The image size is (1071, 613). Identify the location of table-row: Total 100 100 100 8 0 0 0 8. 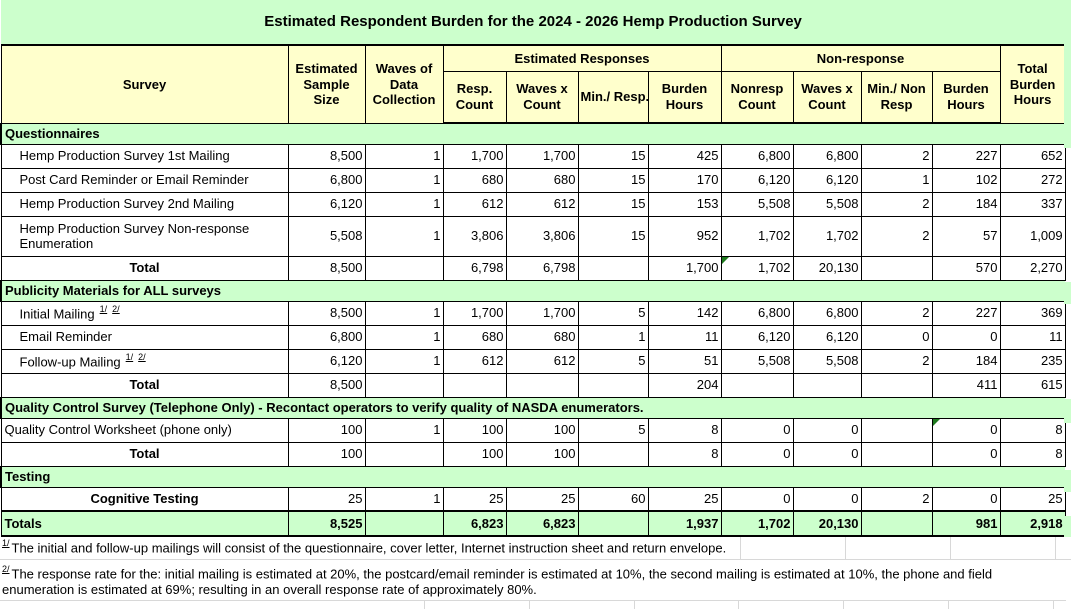
(533, 454).